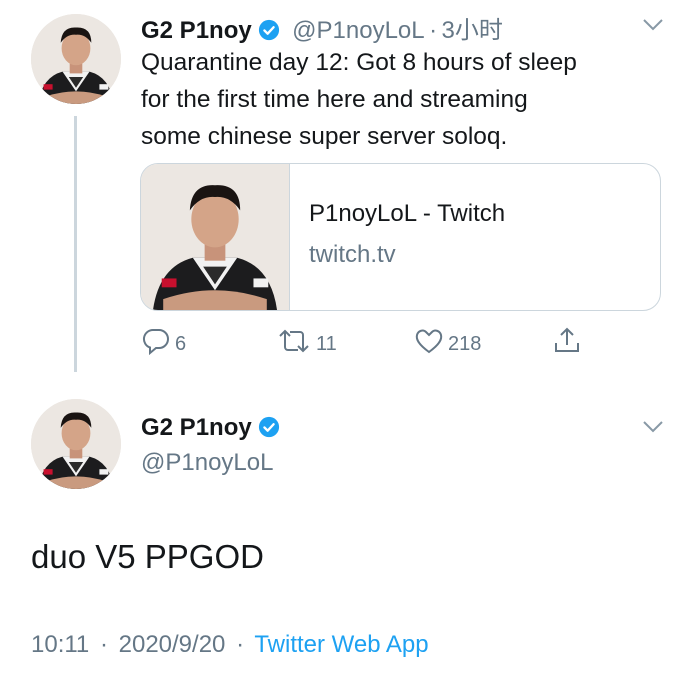 This screenshot has height=673, width=690. I want to click on card-thumbnail, so click(215, 237).